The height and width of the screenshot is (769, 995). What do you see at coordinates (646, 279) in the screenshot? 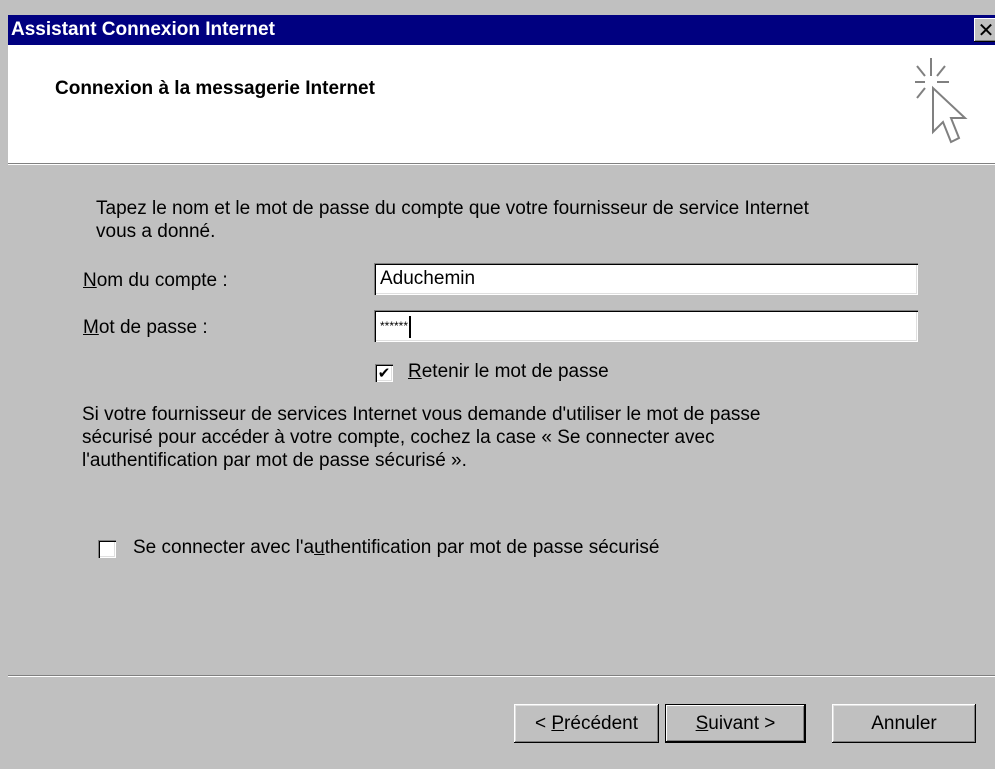
I see `account-name-input: Aduchemin` at bounding box center [646, 279].